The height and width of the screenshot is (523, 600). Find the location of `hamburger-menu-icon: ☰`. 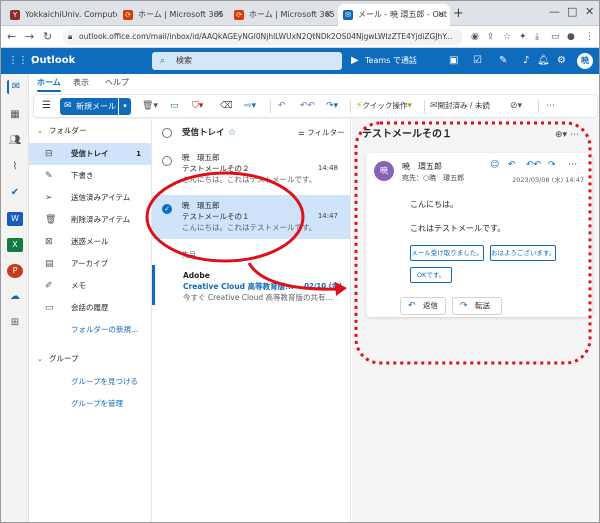

hamburger-menu-icon: ☰ is located at coordinates (46, 106).